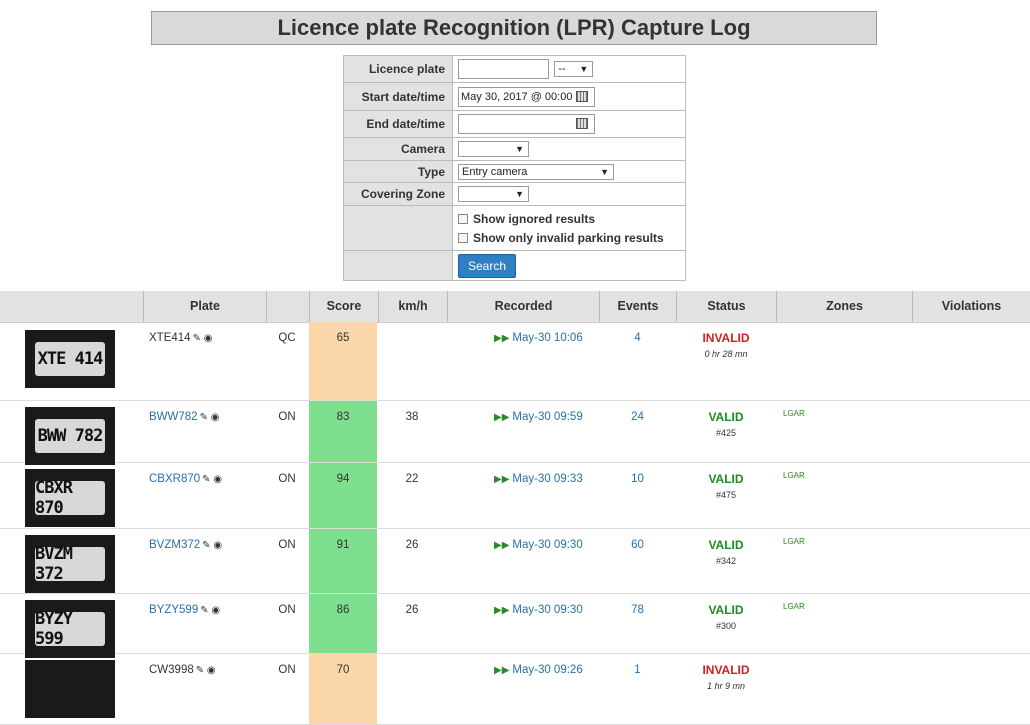 This screenshot has height=725, width=1030. Describe the element at coordinates (844, 306) in the screenshot. I see `zones-column-header: Zones` at that location.